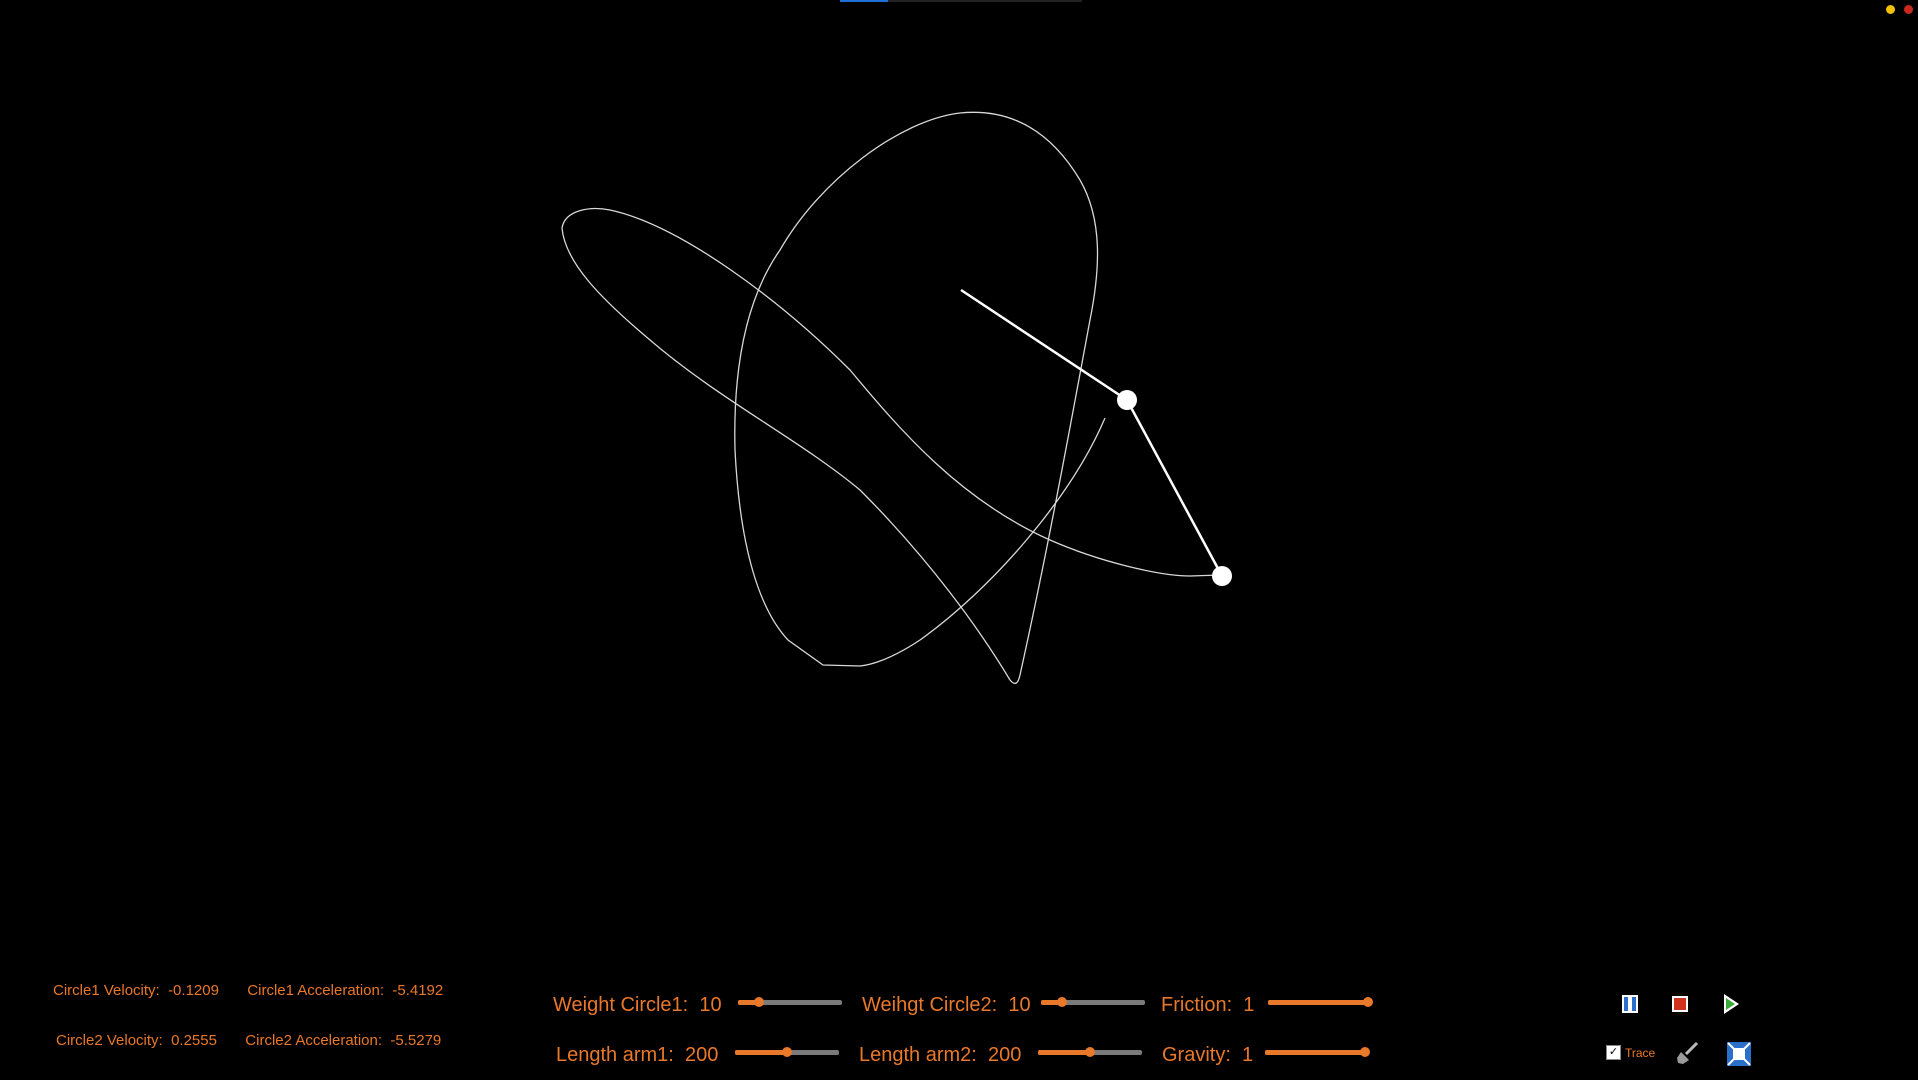 This screenshot has width=1918, height=1080. What do you see at coordinates (1320, 1002) in the screenshot?
I see `friction-slider` at bounding box center [1320, 1002].